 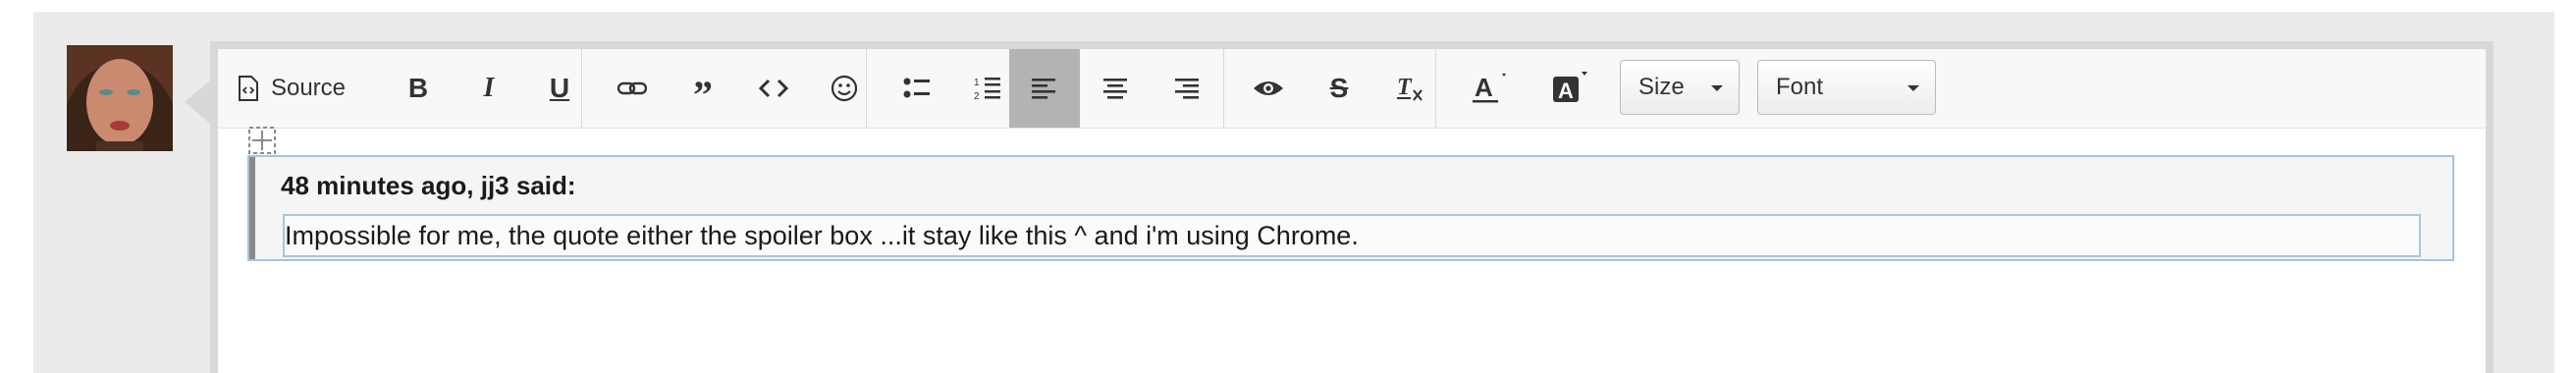 I want to click on bulleted-list-button, so click(x=917, y=89).